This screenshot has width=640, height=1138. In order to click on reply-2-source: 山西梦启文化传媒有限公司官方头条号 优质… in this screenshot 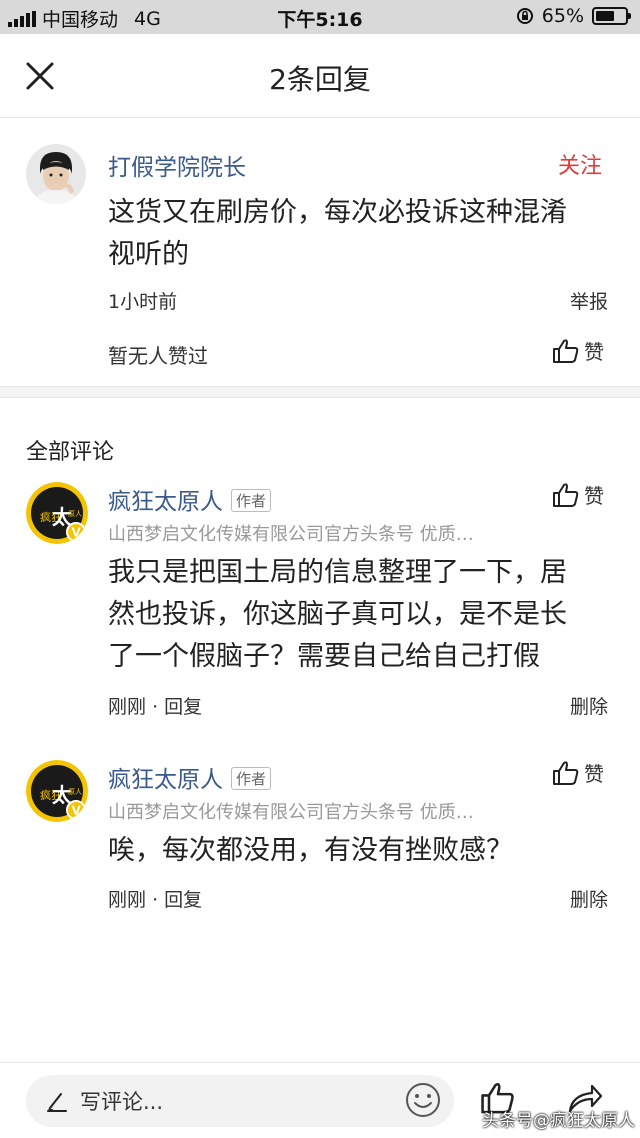, I will do `click(291, 812)`.